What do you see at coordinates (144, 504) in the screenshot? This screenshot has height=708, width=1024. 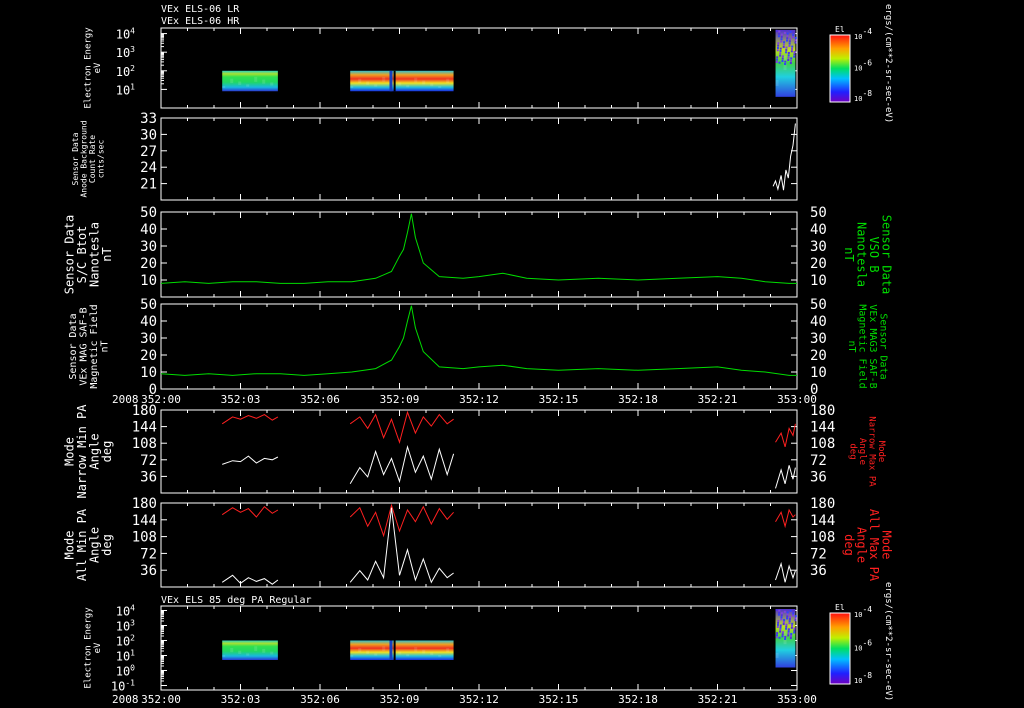 I see `y-tick-label: 180` at bounding box center [144, 504].